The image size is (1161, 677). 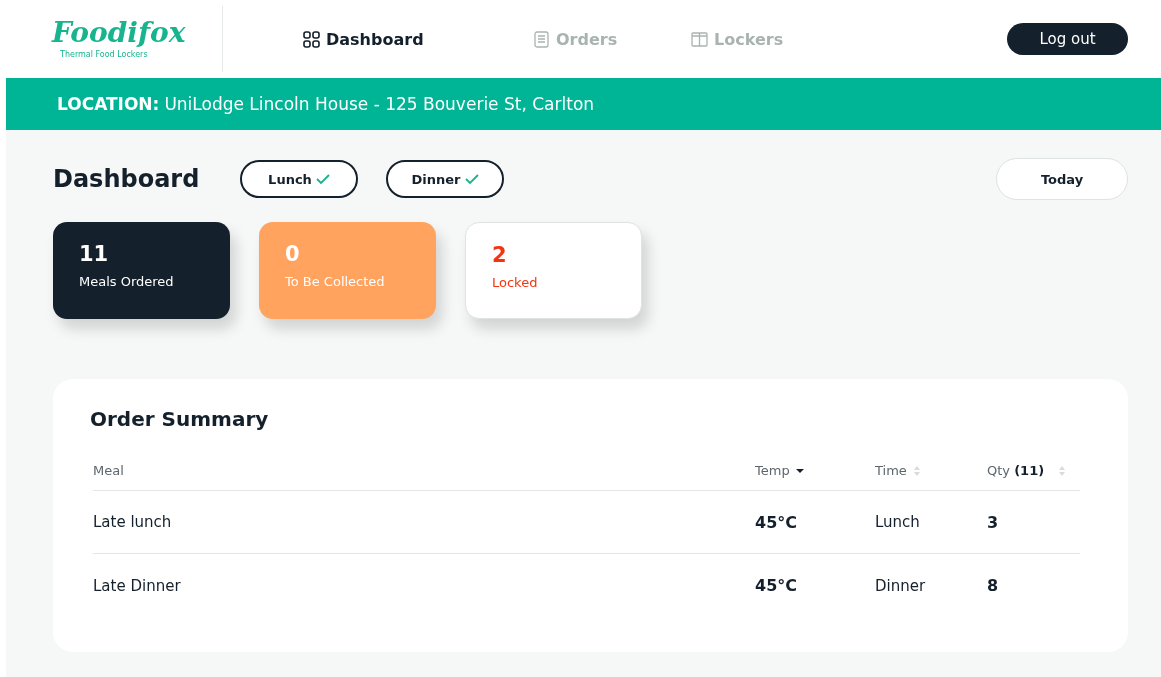 What do you see at coordinates (104, 54) in the screenshot?
I see `brand-tagline: Thermal Food Lockers` at bounding box center [104, 54].